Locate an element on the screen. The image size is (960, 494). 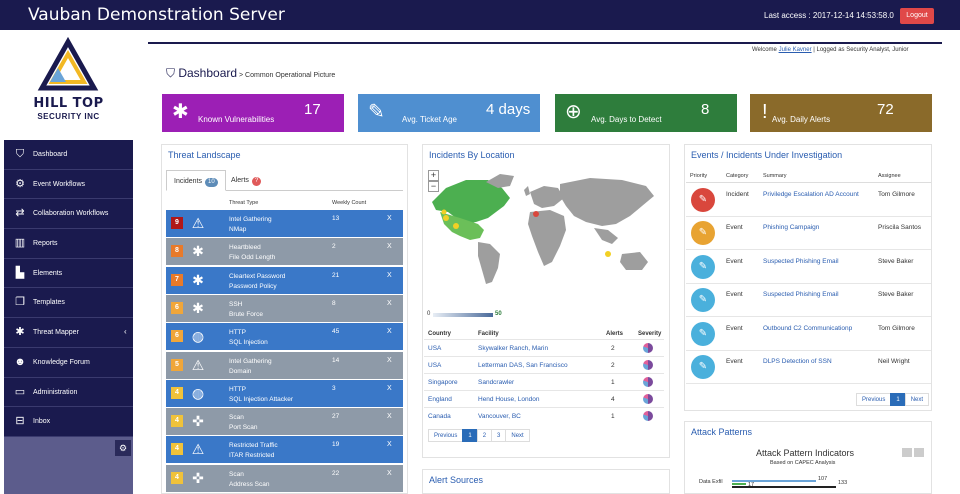
tab-incidents: Incidents 10 is located at coordinates (196, 180).